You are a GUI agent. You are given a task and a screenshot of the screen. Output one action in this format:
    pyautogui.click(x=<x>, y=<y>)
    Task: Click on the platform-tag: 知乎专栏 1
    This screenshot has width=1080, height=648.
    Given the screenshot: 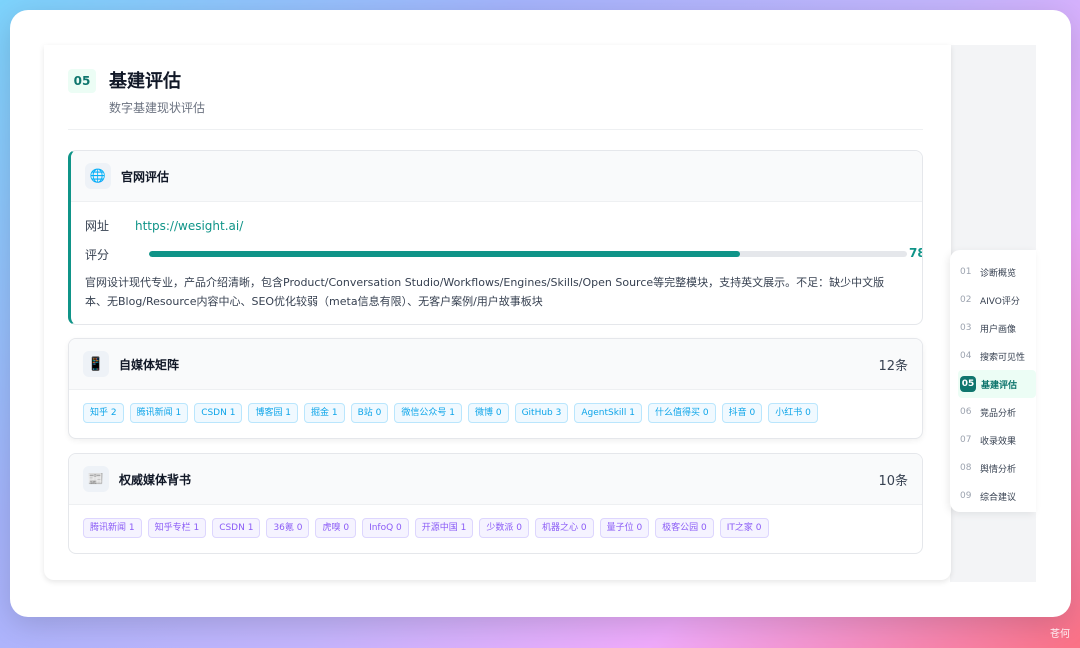 What is the action you would take?
    pyautogui.click(x=177, y=528)
    